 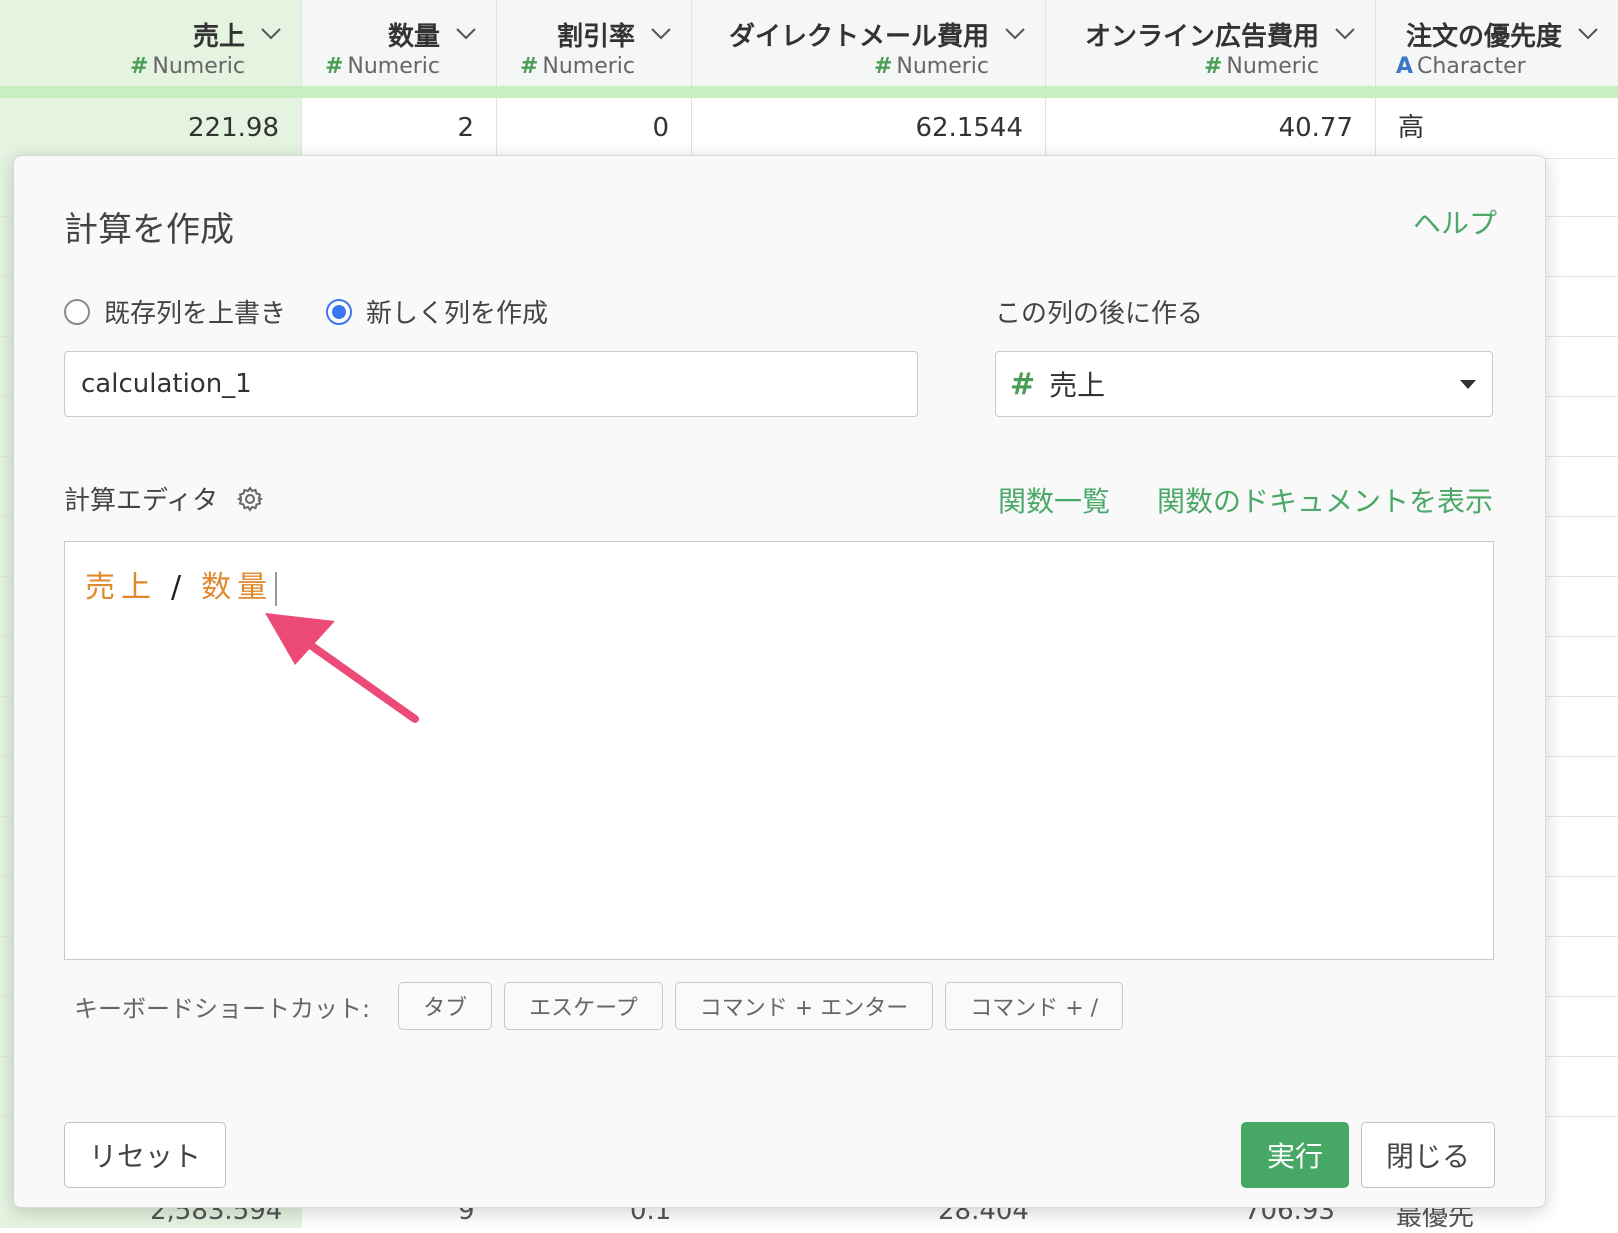 I want to click on gear-icon, so click(x=250, y=499).